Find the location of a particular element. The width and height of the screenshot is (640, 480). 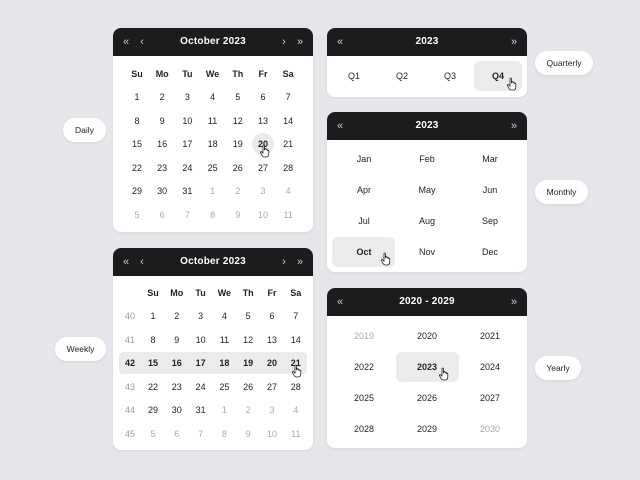

day-cell: 12 is located at coordinates (238, 121).